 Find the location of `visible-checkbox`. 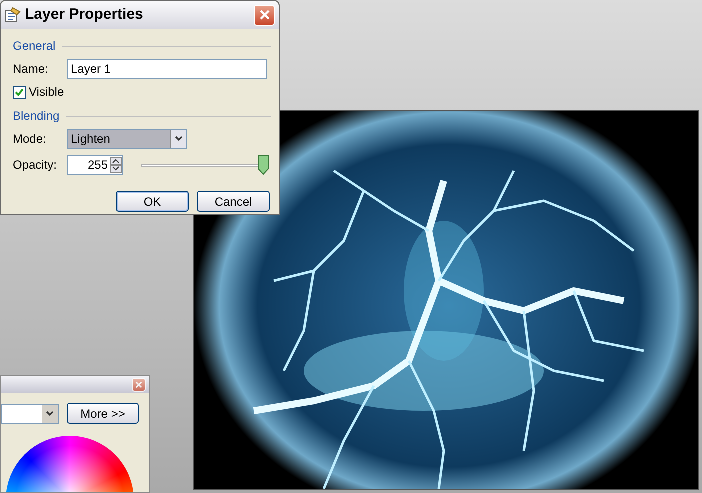

visible-checkbox is located at coordinates (19, 92).